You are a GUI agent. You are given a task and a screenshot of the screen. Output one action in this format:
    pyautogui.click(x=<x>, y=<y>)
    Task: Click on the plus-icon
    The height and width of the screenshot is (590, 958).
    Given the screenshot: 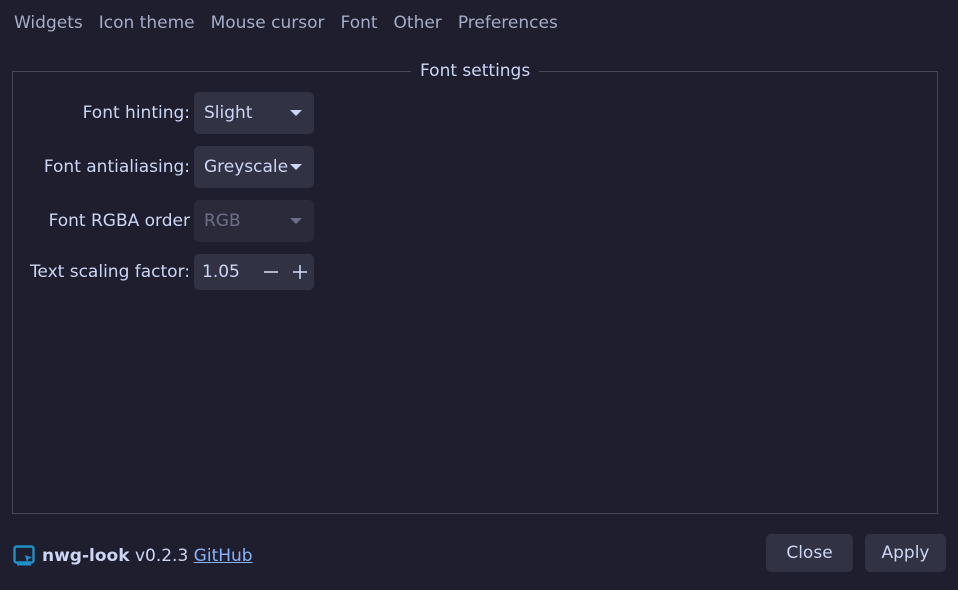 What is the action you would take?
    pyautogui.click(x=299, y=272)
    